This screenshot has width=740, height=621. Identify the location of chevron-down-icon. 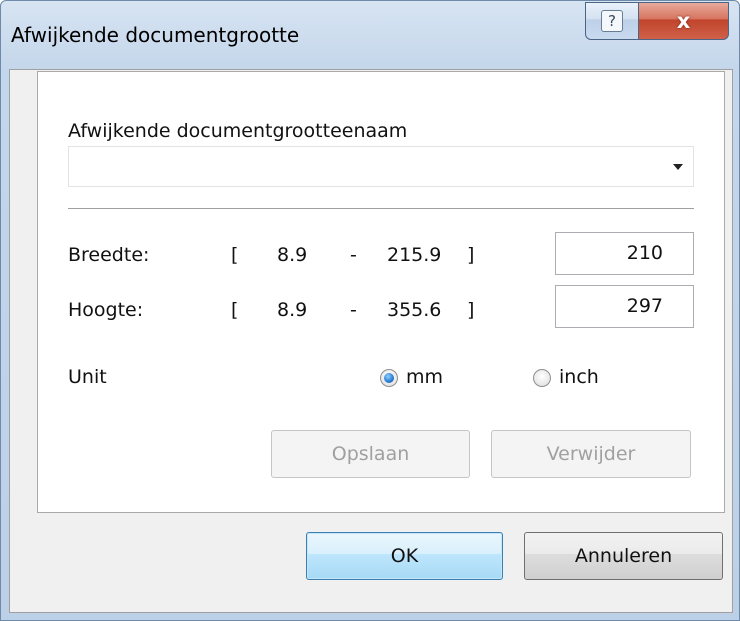
(678, 167).